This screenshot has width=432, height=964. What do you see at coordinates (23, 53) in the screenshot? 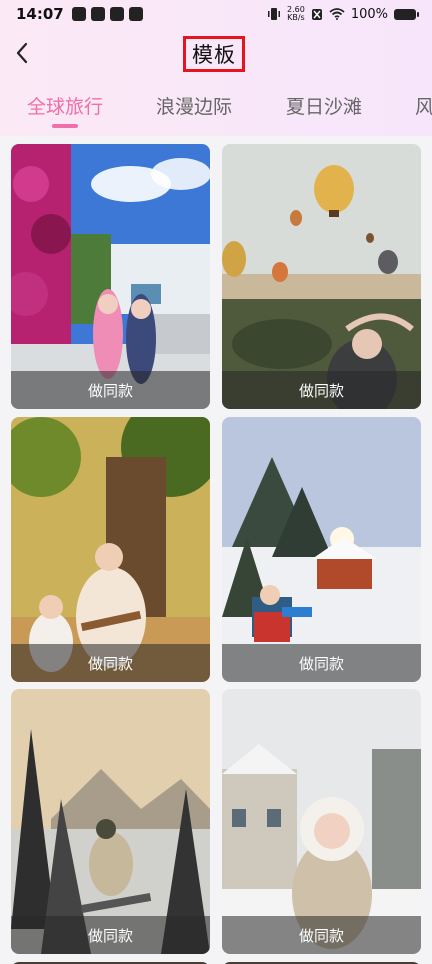
I see `back-arrow-icon` at bounding box center [23, 53].